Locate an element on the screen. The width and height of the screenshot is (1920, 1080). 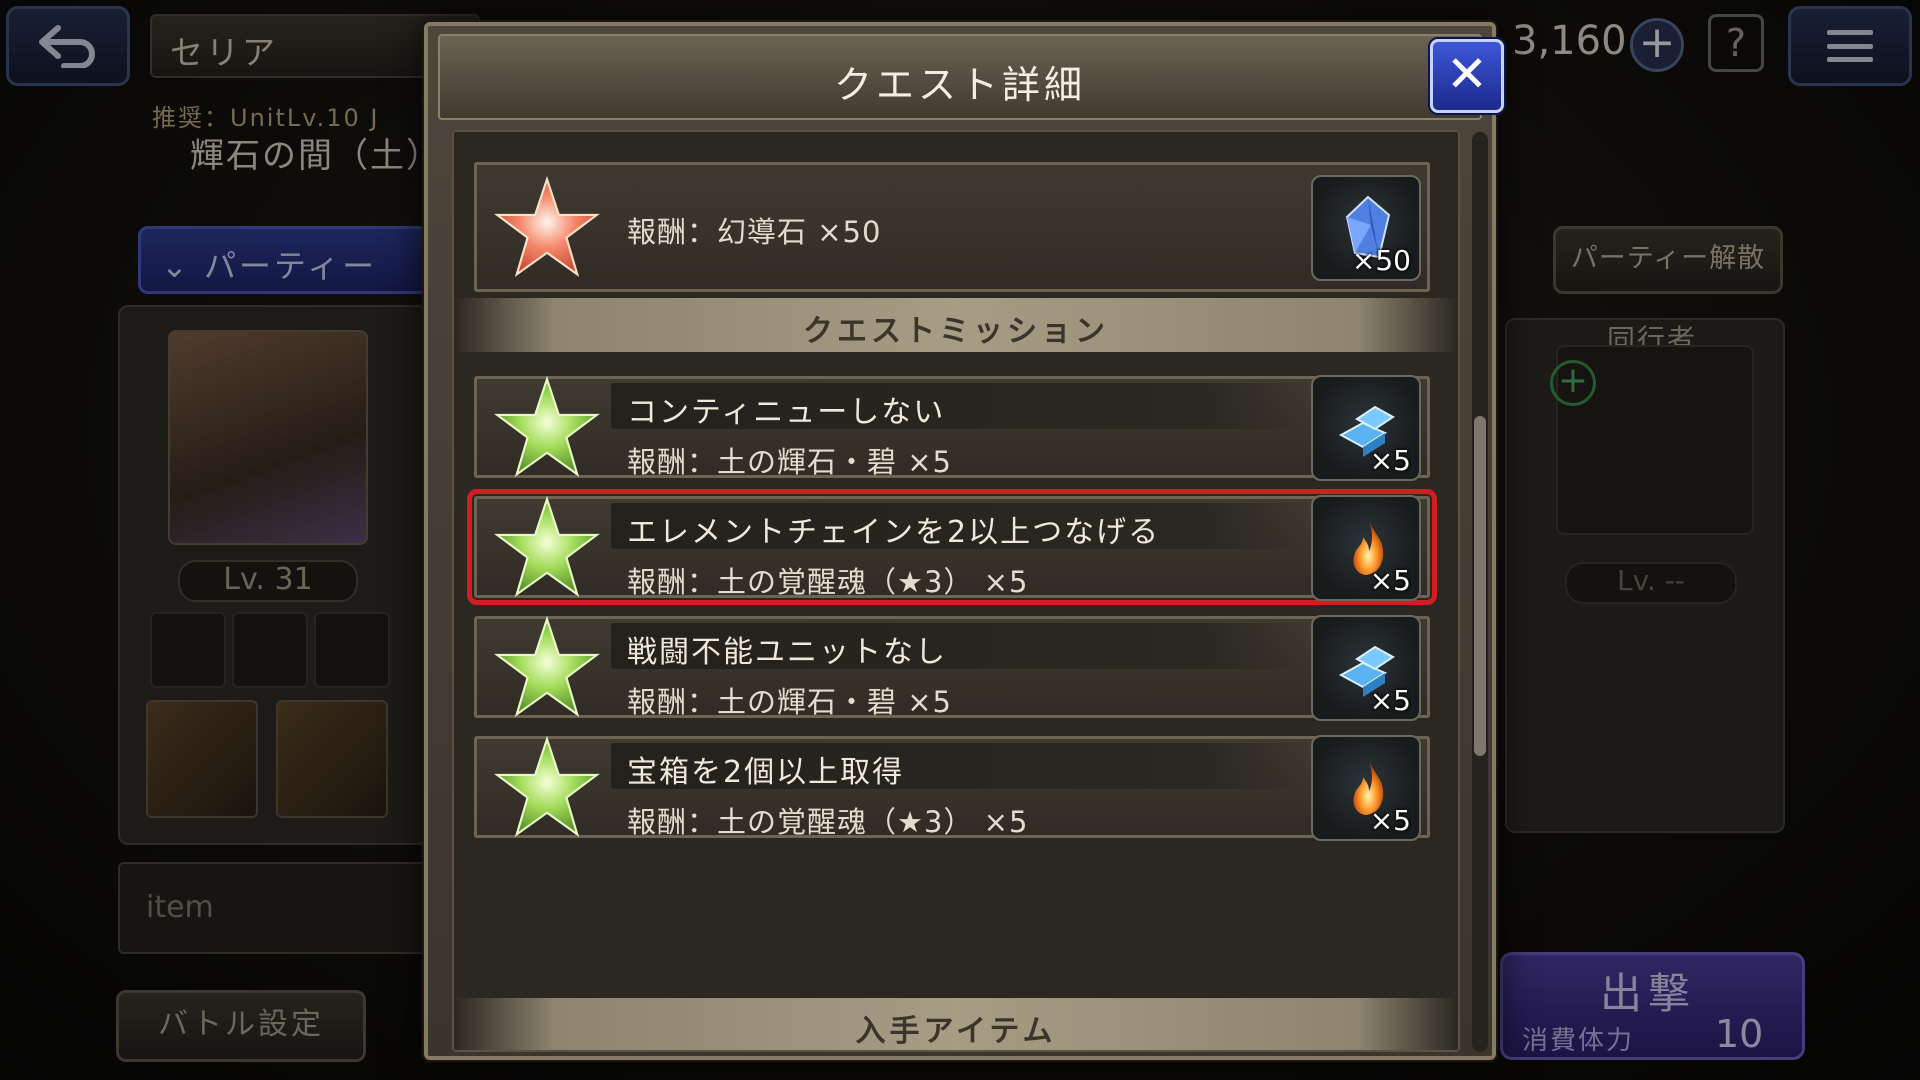
red-star-icon is located at coordinates (547, 226).